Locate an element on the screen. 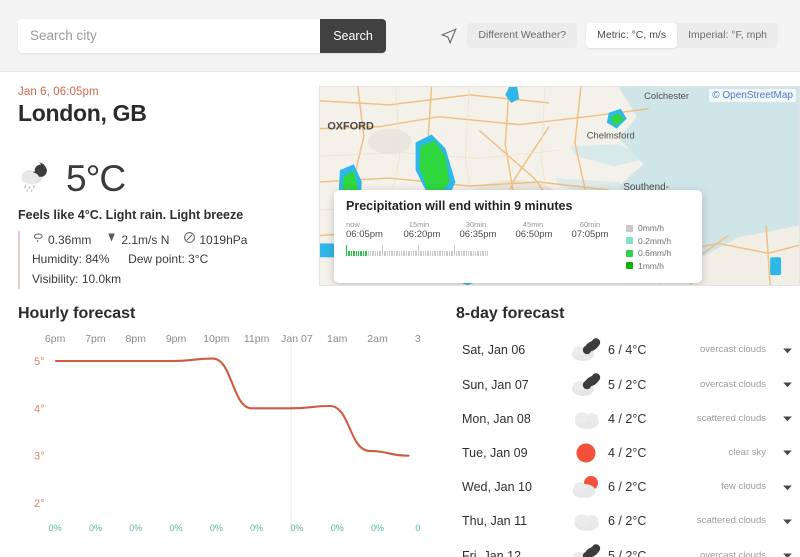  legend-item: 0.6mm/h is located at coordinates (658, 253).